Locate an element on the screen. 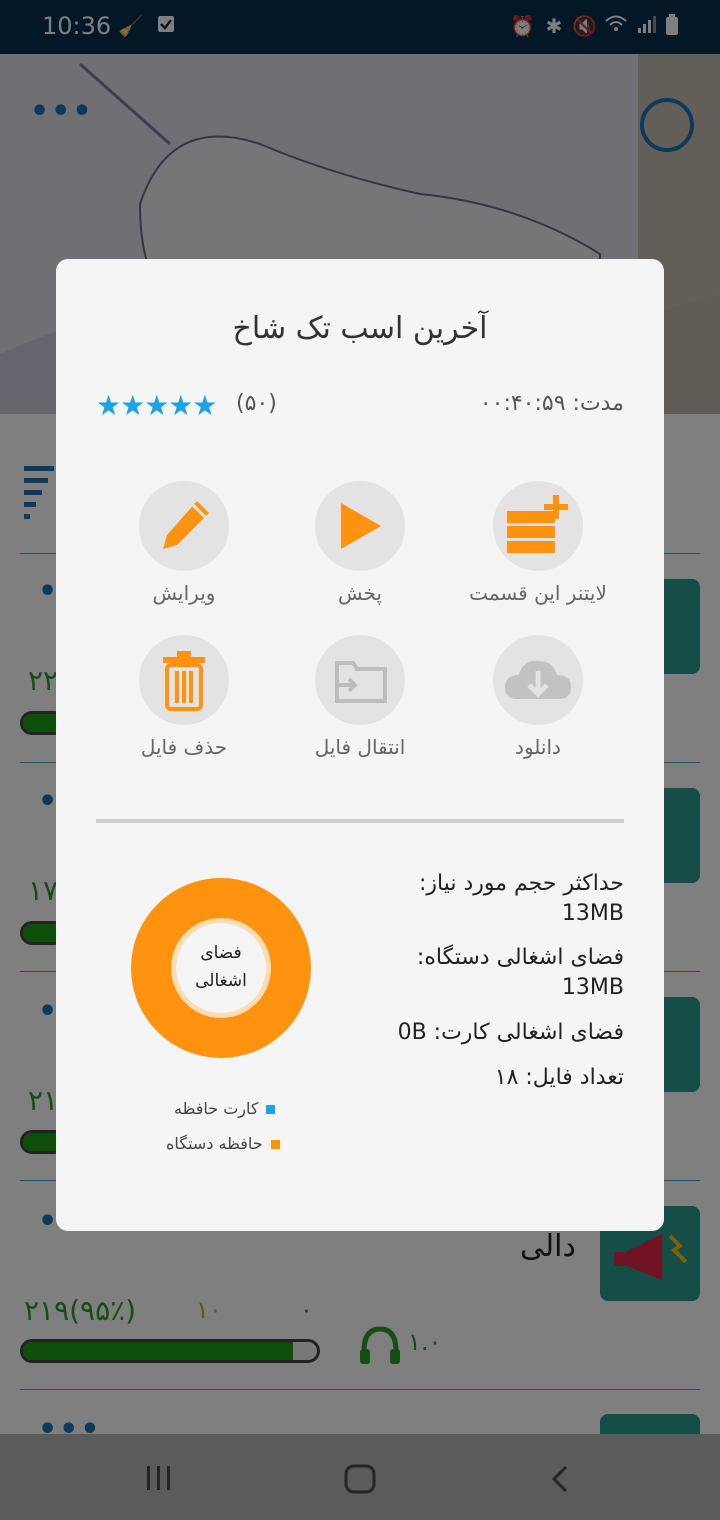  donut-center-label-2: اشغالی is located at coordinates (221, 981).